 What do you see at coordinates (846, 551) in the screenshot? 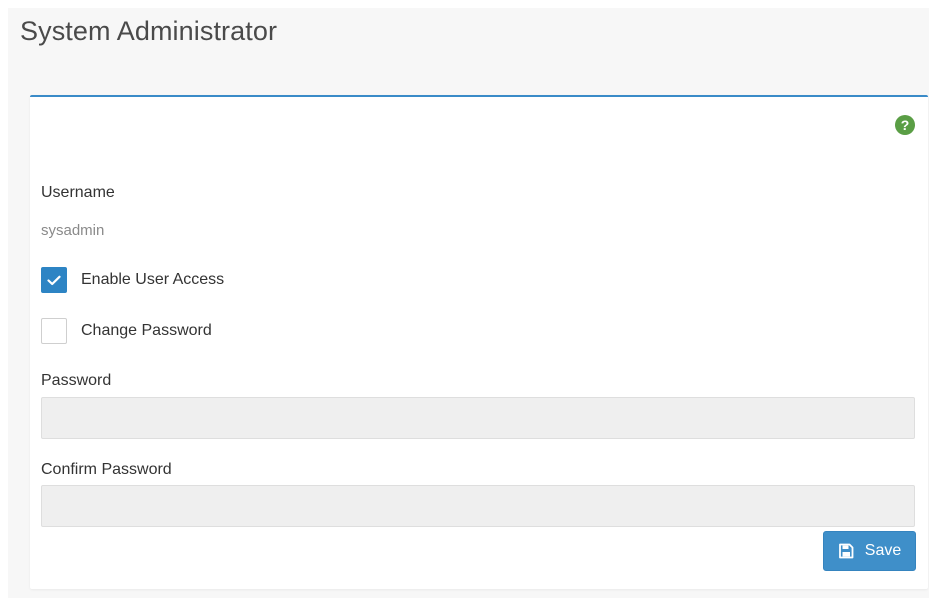
I see `floppy-disk-icon` at bounding box center [846, 551].